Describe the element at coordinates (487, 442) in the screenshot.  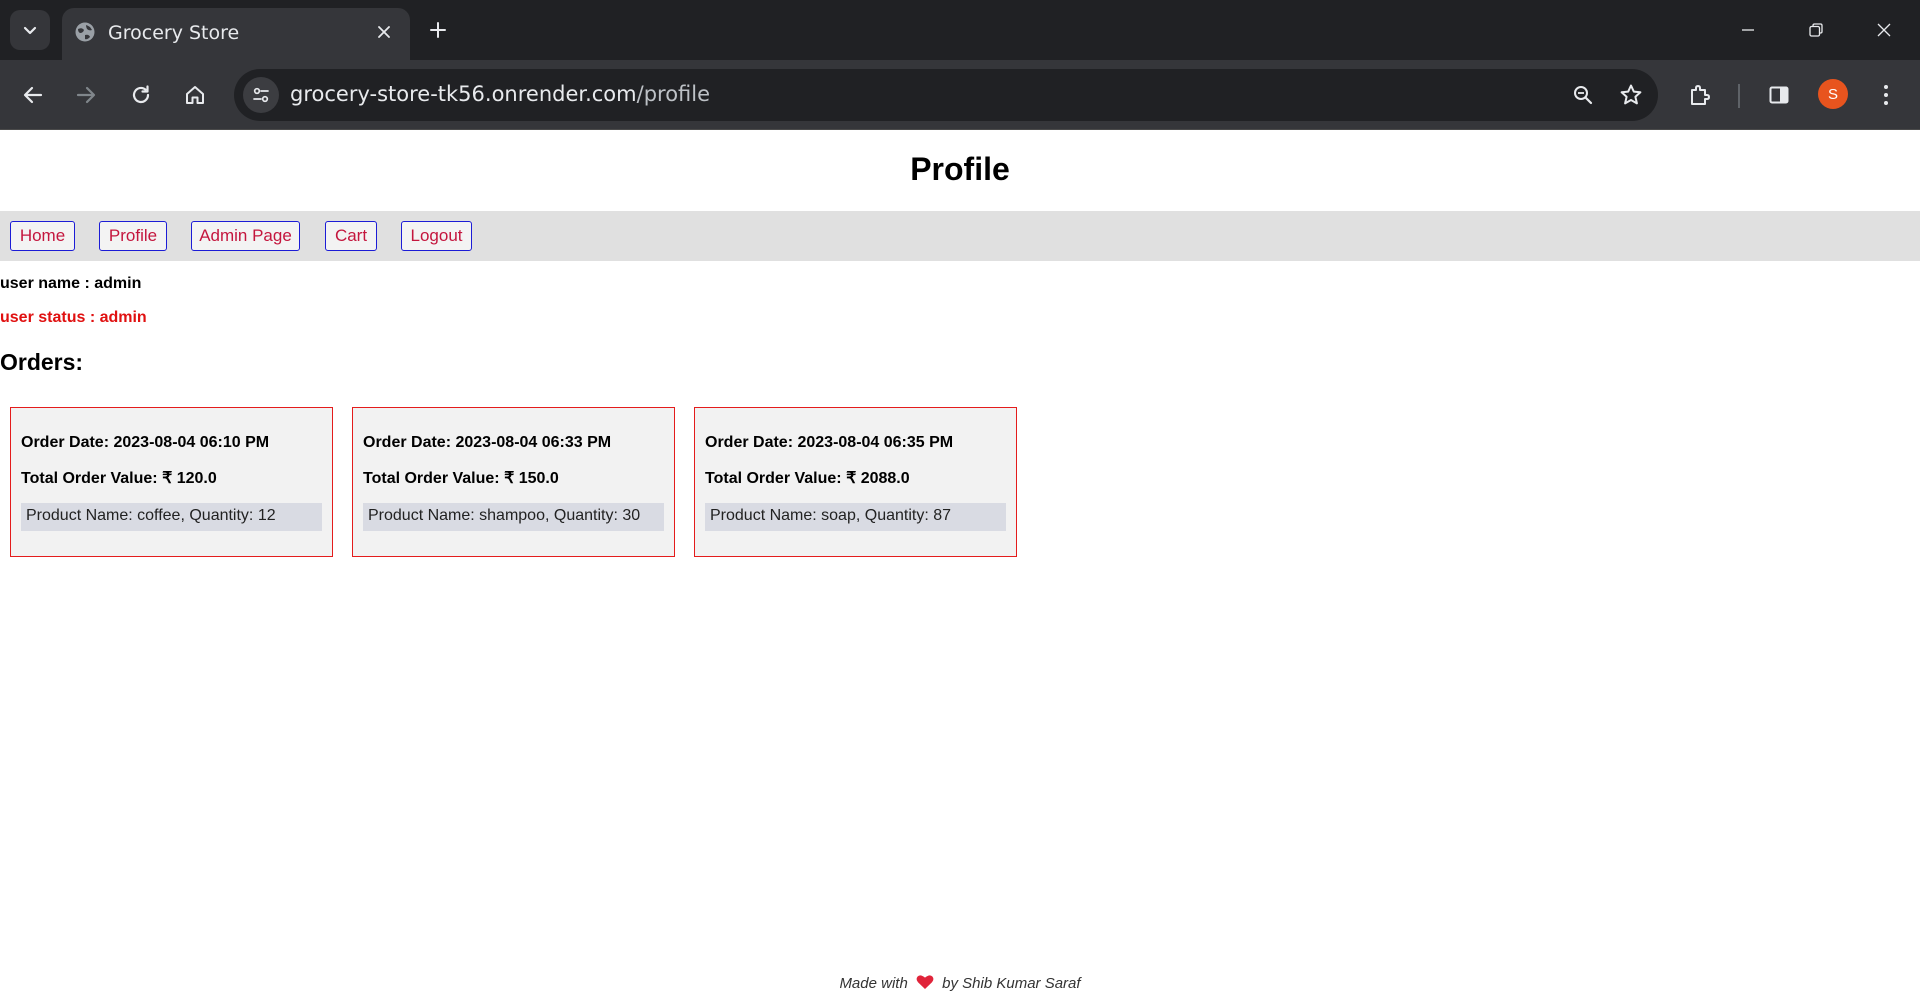
I see `order-date: Order Date: 2023-08-04 06:33 PM` at that location.